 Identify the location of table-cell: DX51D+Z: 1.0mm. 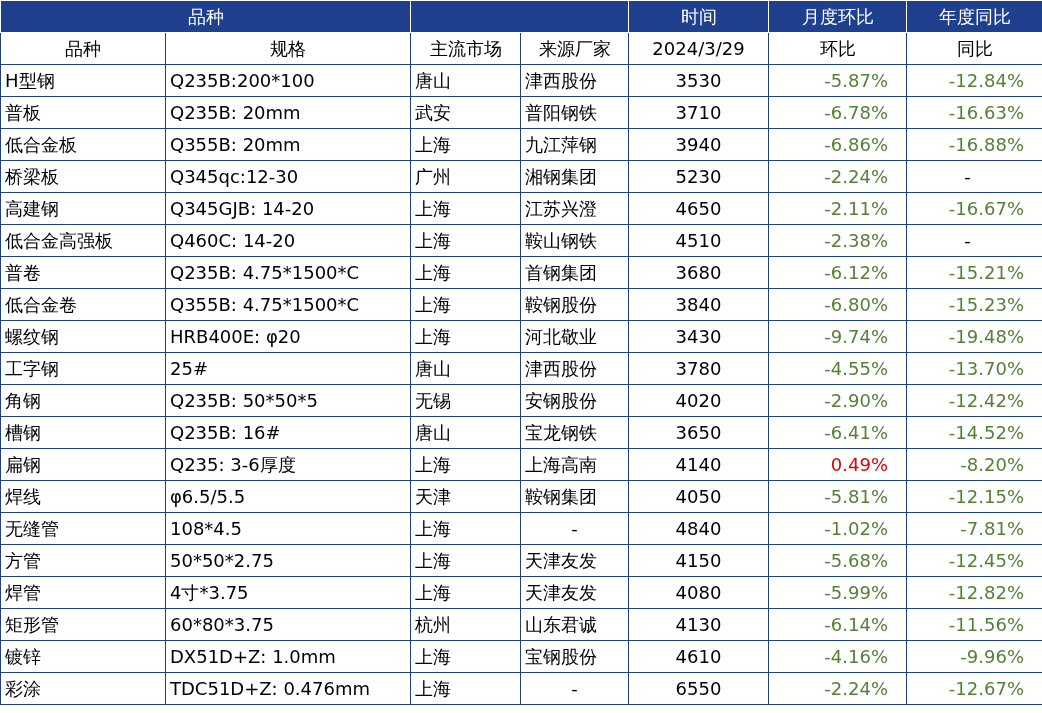
(288, 656).